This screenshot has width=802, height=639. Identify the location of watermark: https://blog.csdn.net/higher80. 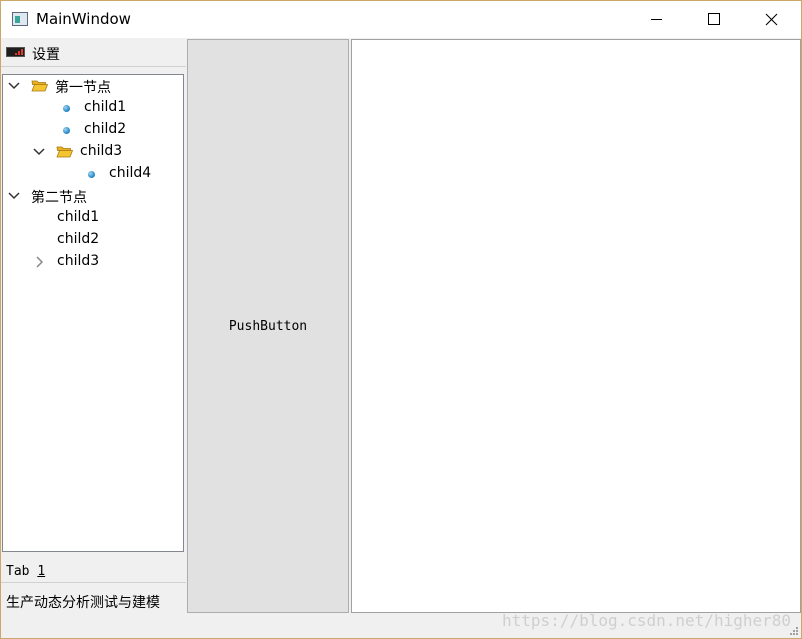
(646, 620).